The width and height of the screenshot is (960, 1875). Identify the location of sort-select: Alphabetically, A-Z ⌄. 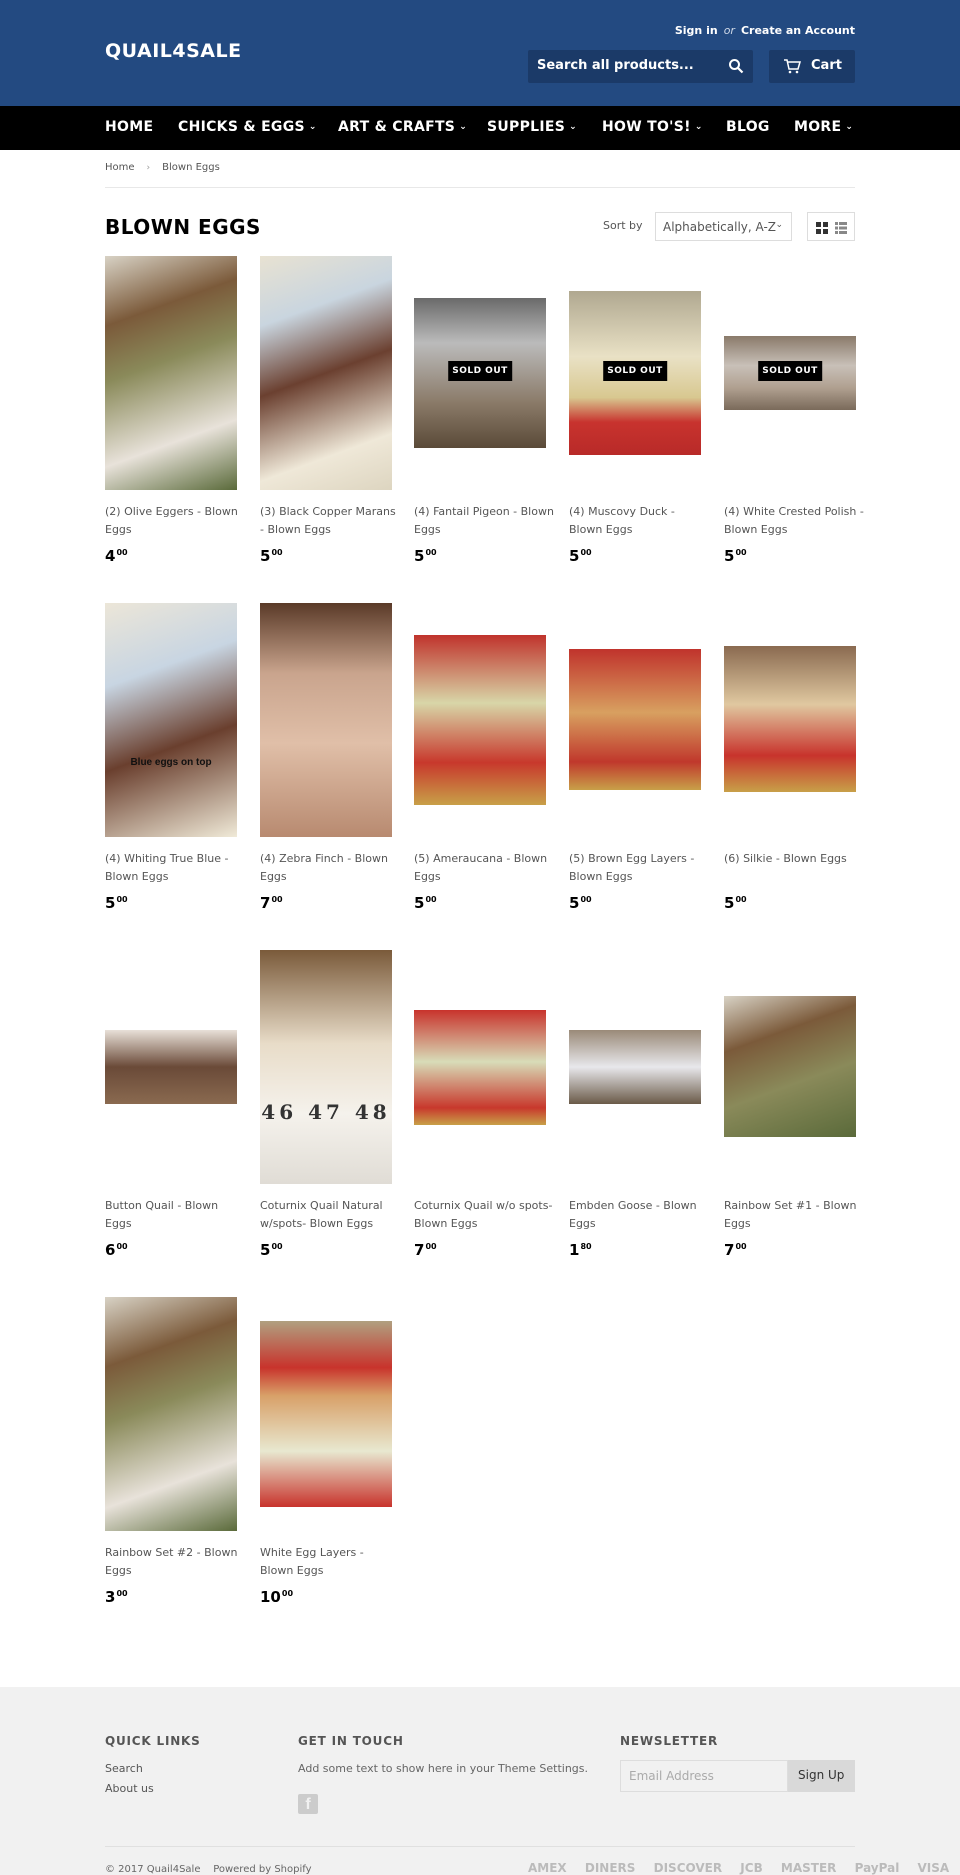
(723, 226).